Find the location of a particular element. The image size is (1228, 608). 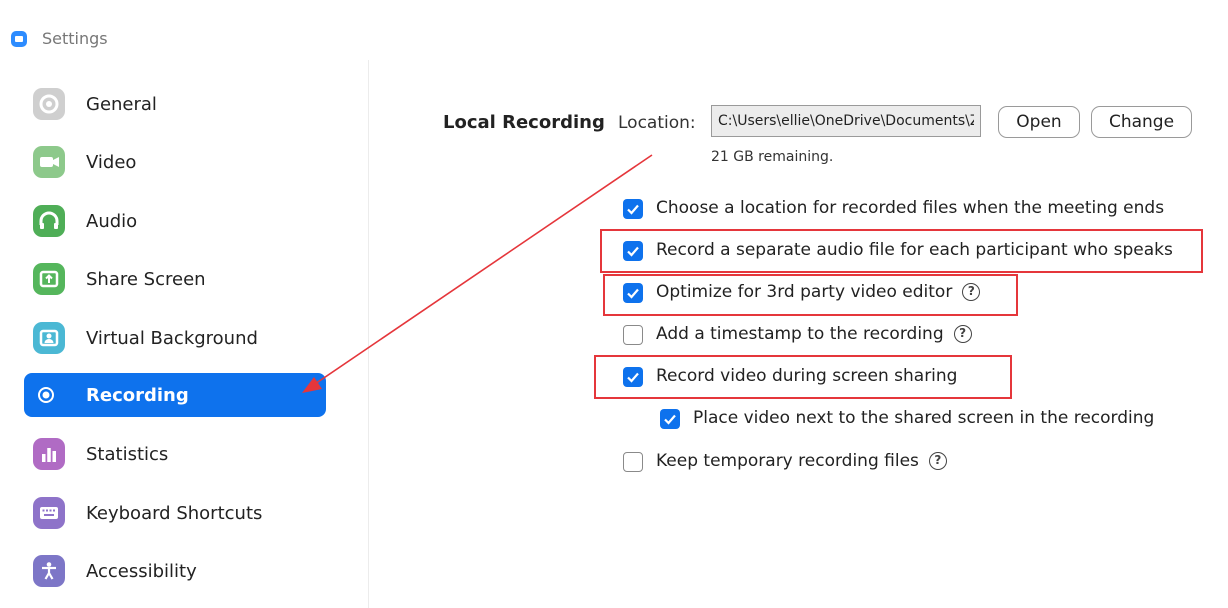

option-label: Keep temporary recording files is located at coordinates (787, 461).